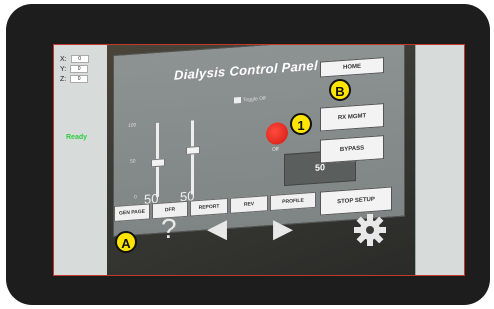 The image size is (494, 309). I want to click on panel-title: Dialysis Control Panel, so click(246, 70).